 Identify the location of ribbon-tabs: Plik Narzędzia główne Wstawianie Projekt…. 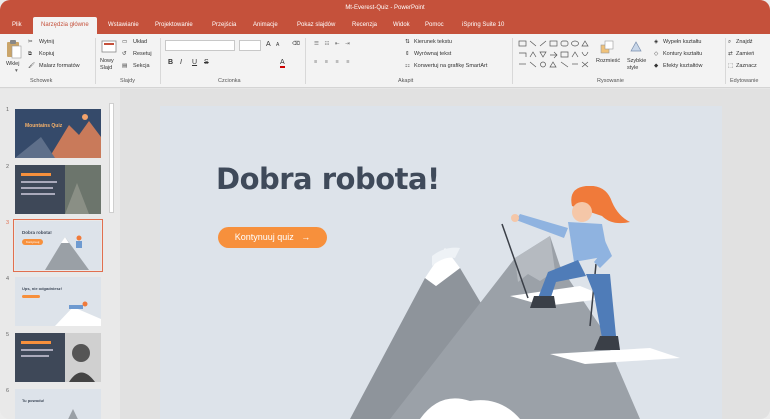
(385, 25).